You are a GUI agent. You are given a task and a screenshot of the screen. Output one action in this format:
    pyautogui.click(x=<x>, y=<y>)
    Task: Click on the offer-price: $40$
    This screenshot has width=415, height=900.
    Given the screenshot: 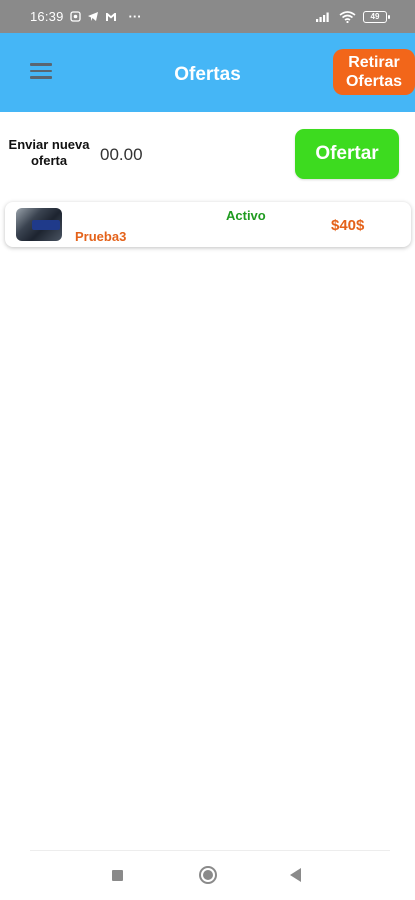 What is the action you would take?
    pyautogui.click(x=348, y=225)
    